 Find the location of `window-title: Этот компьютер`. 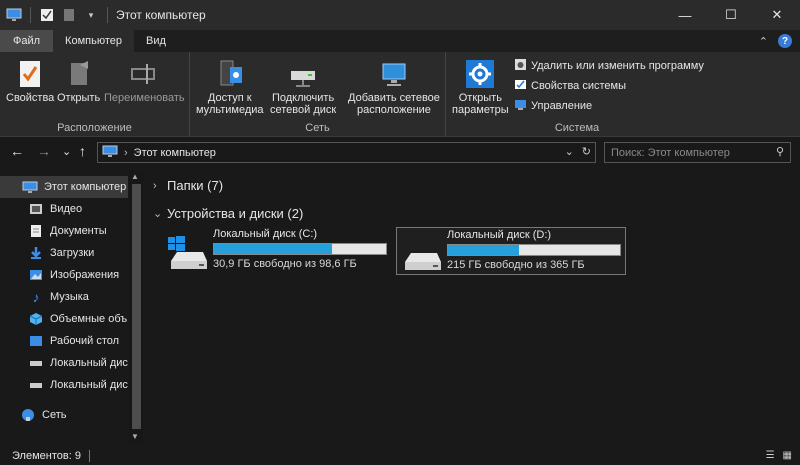

window-title: Этот компьютер is located at coordinates (161, 15).